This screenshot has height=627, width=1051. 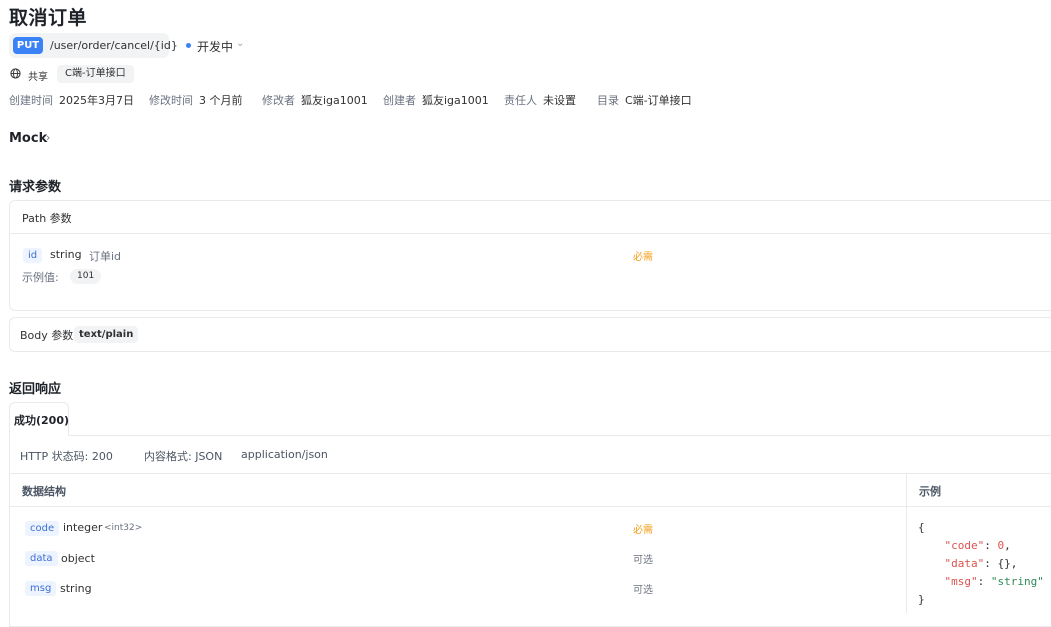 What do you see at coordinates (188, 45) in the screenshot?
I see `status-dot-icon` at bounding box center [188, 45].